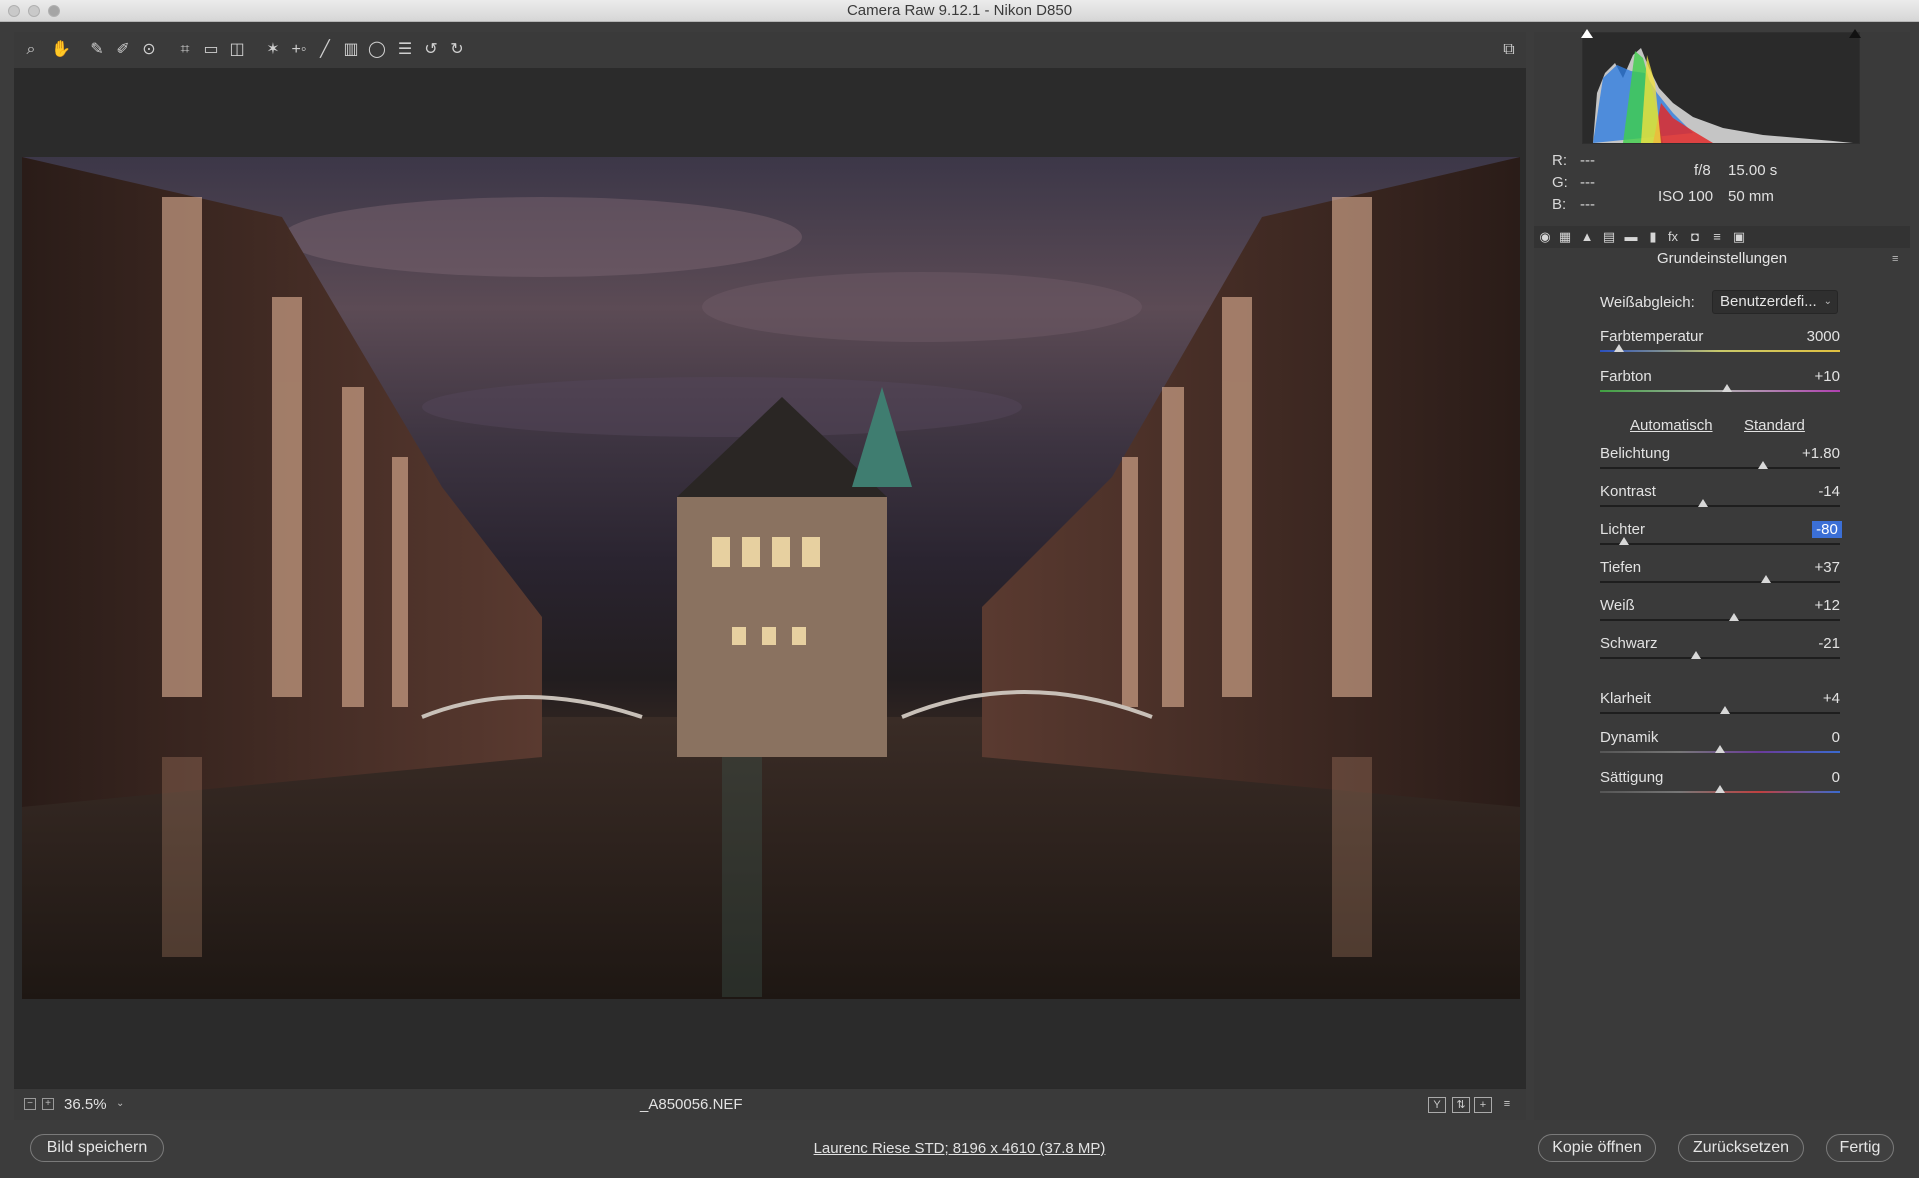  What do you see at coordinates (1812, 643) in the screenshot?
I see `blacks-value: -21` at bounding box center [1812, 643].